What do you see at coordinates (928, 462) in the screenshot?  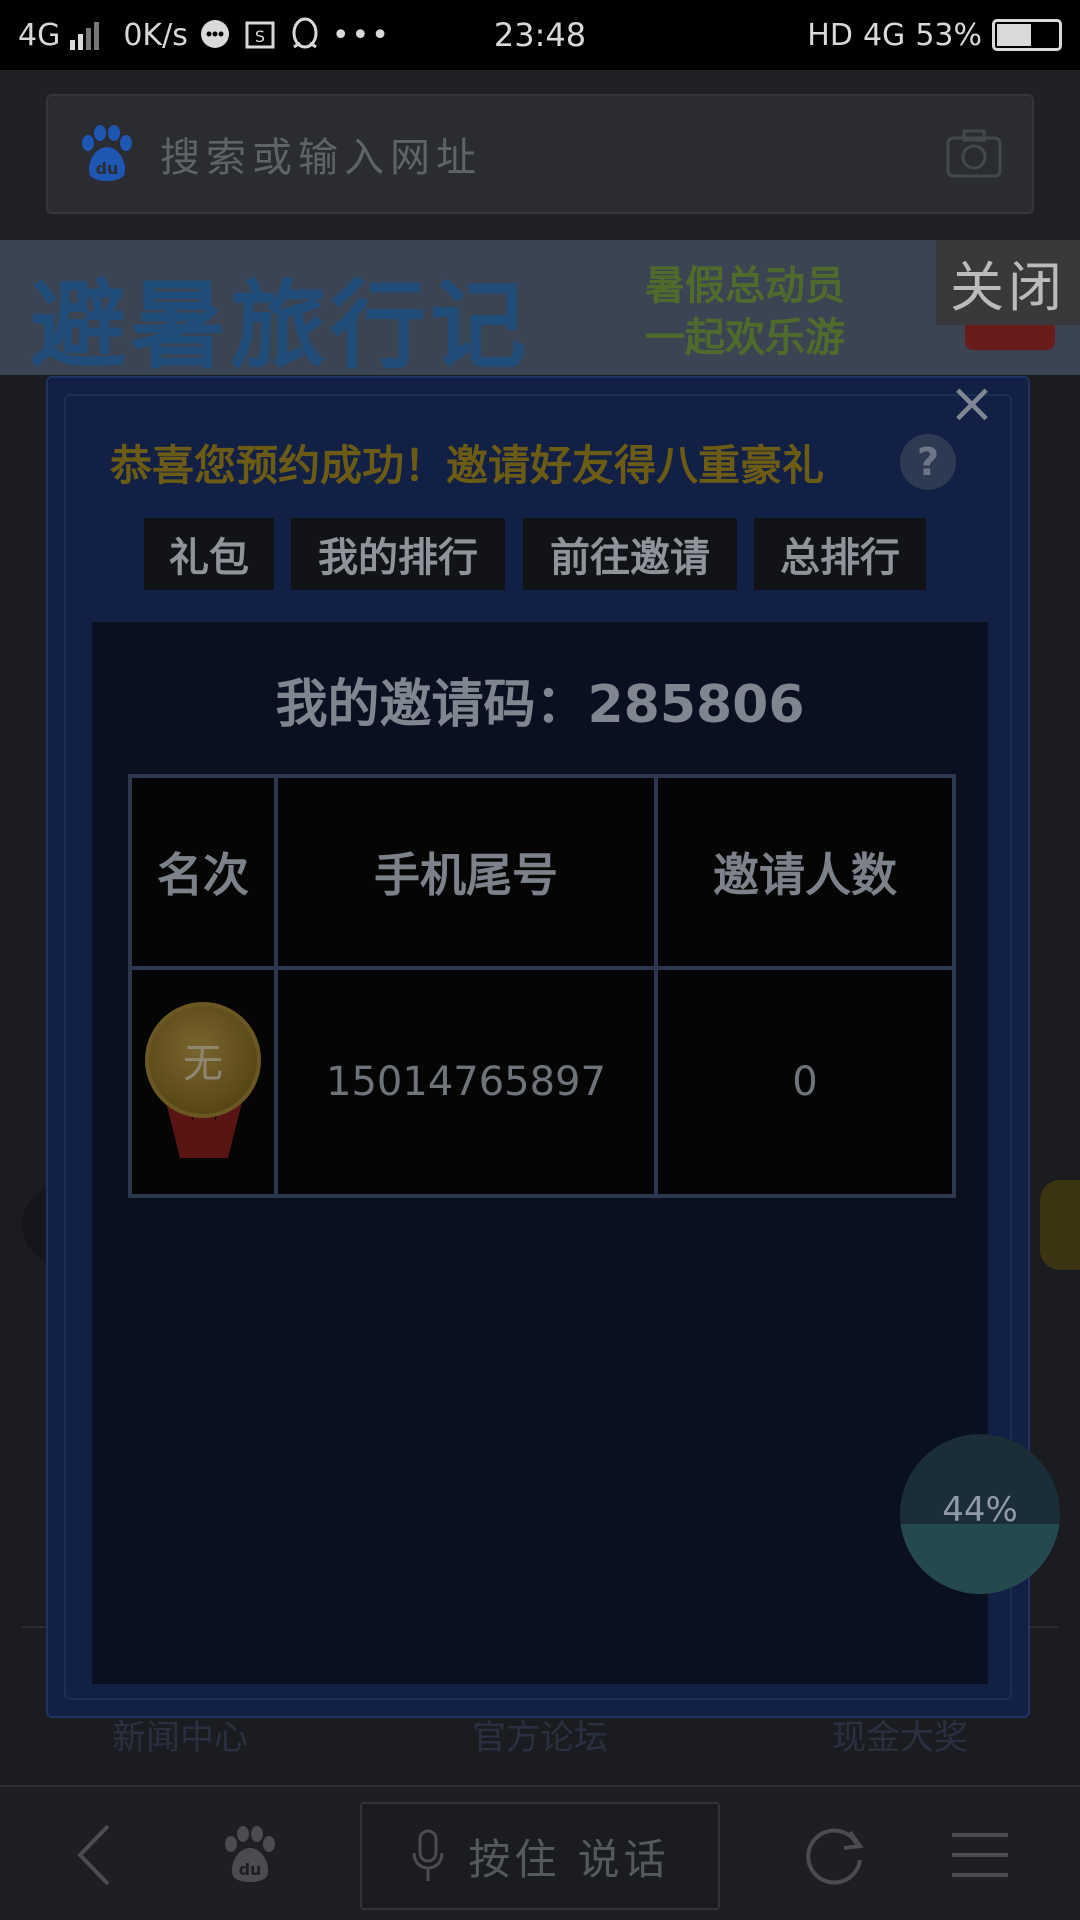 I see `help-icon: ?` at bounding box center [928, 462].